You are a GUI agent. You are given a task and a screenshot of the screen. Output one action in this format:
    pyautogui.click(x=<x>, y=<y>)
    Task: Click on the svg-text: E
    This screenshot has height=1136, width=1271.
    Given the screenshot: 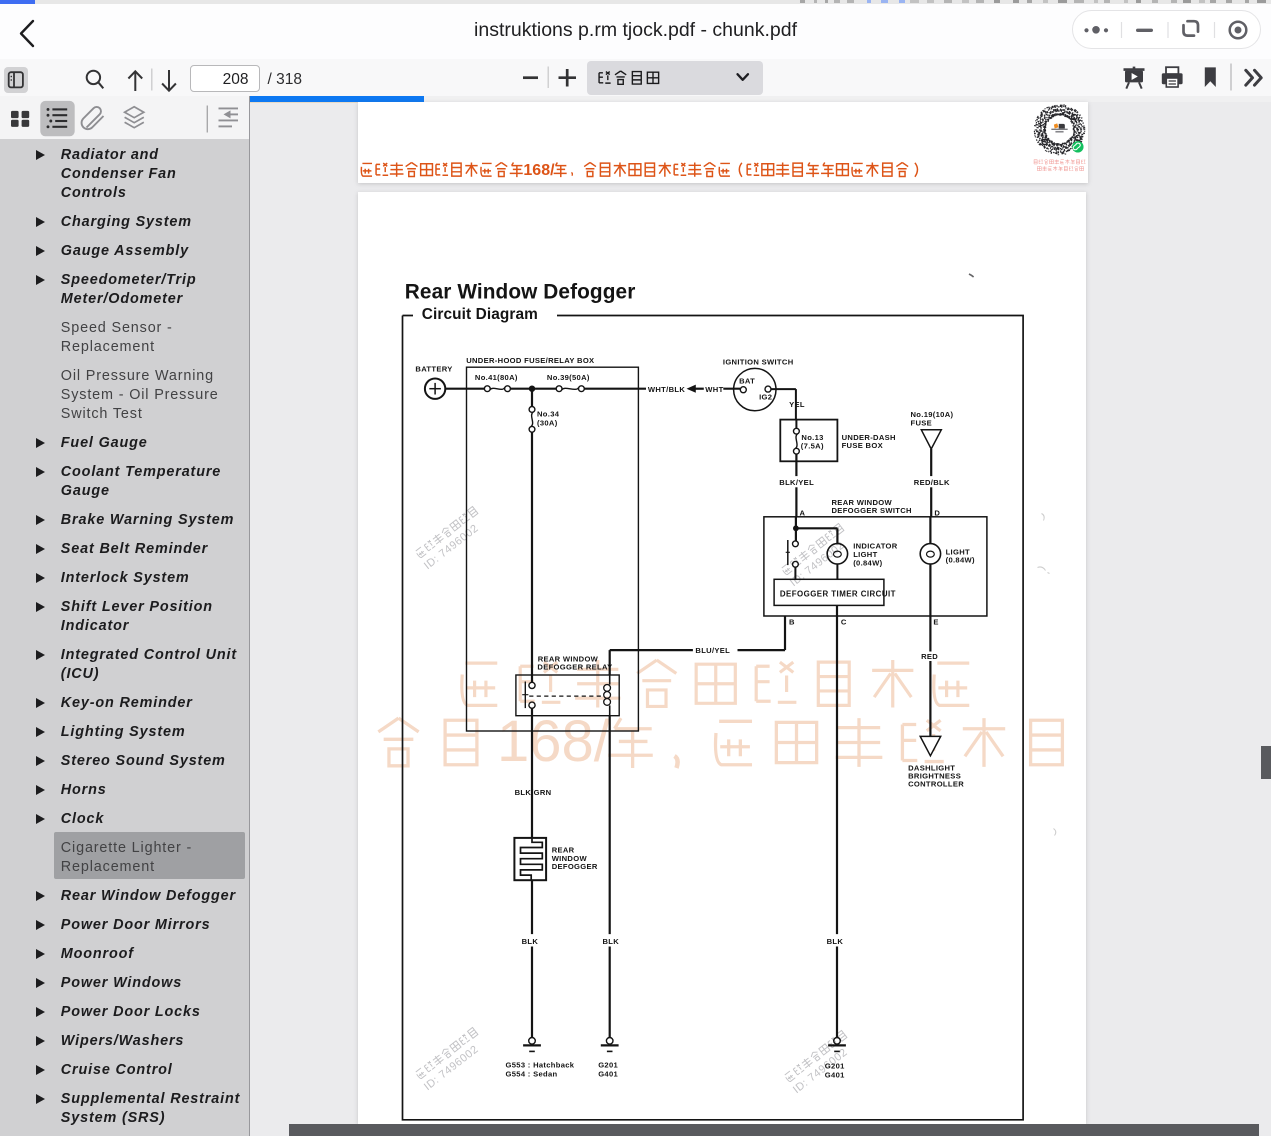 What is the action you would take?
    pyautogui.click(x=935, y=621)
    